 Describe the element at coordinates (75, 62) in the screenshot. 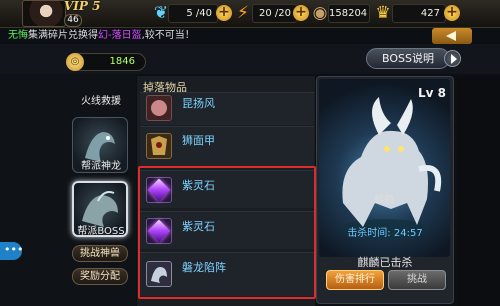

I see `contribution-icon: ◎` at that location.